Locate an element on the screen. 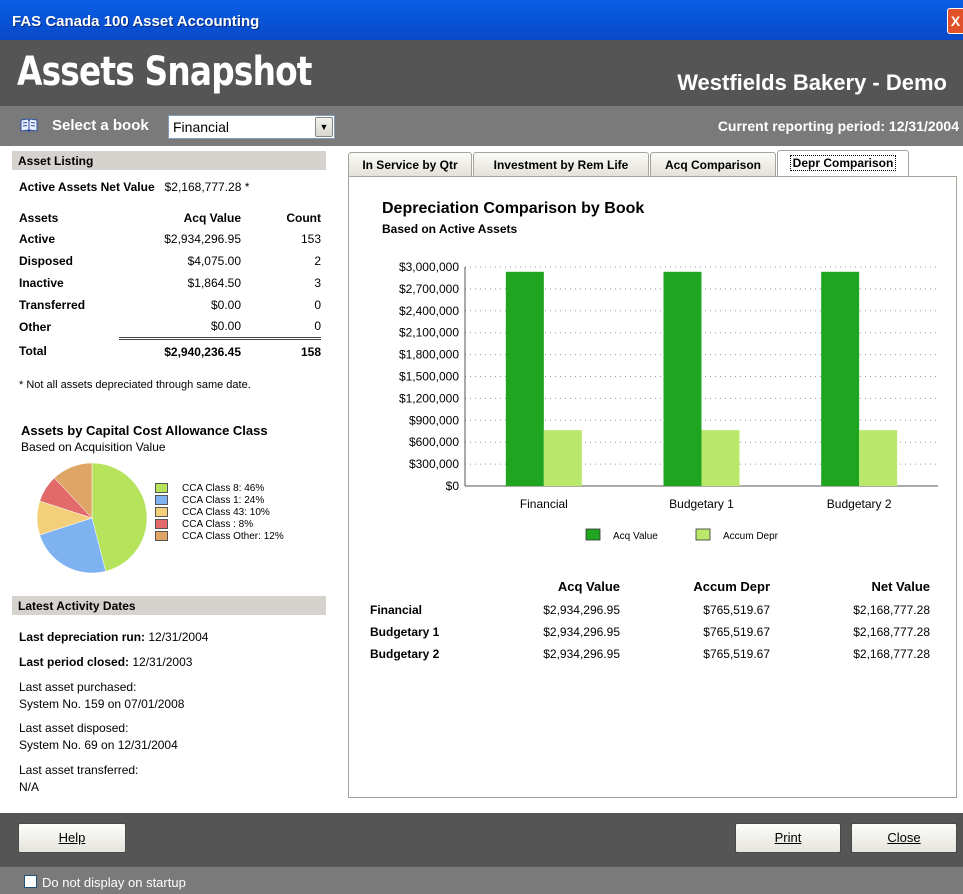  legend-label: CCA Class : 8% is located at coordinates (218, 524).